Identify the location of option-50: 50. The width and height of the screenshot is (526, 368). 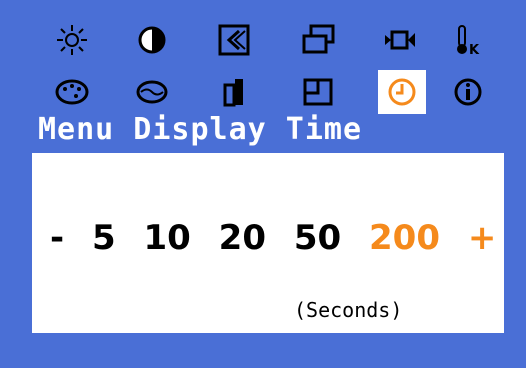
(317, 238).